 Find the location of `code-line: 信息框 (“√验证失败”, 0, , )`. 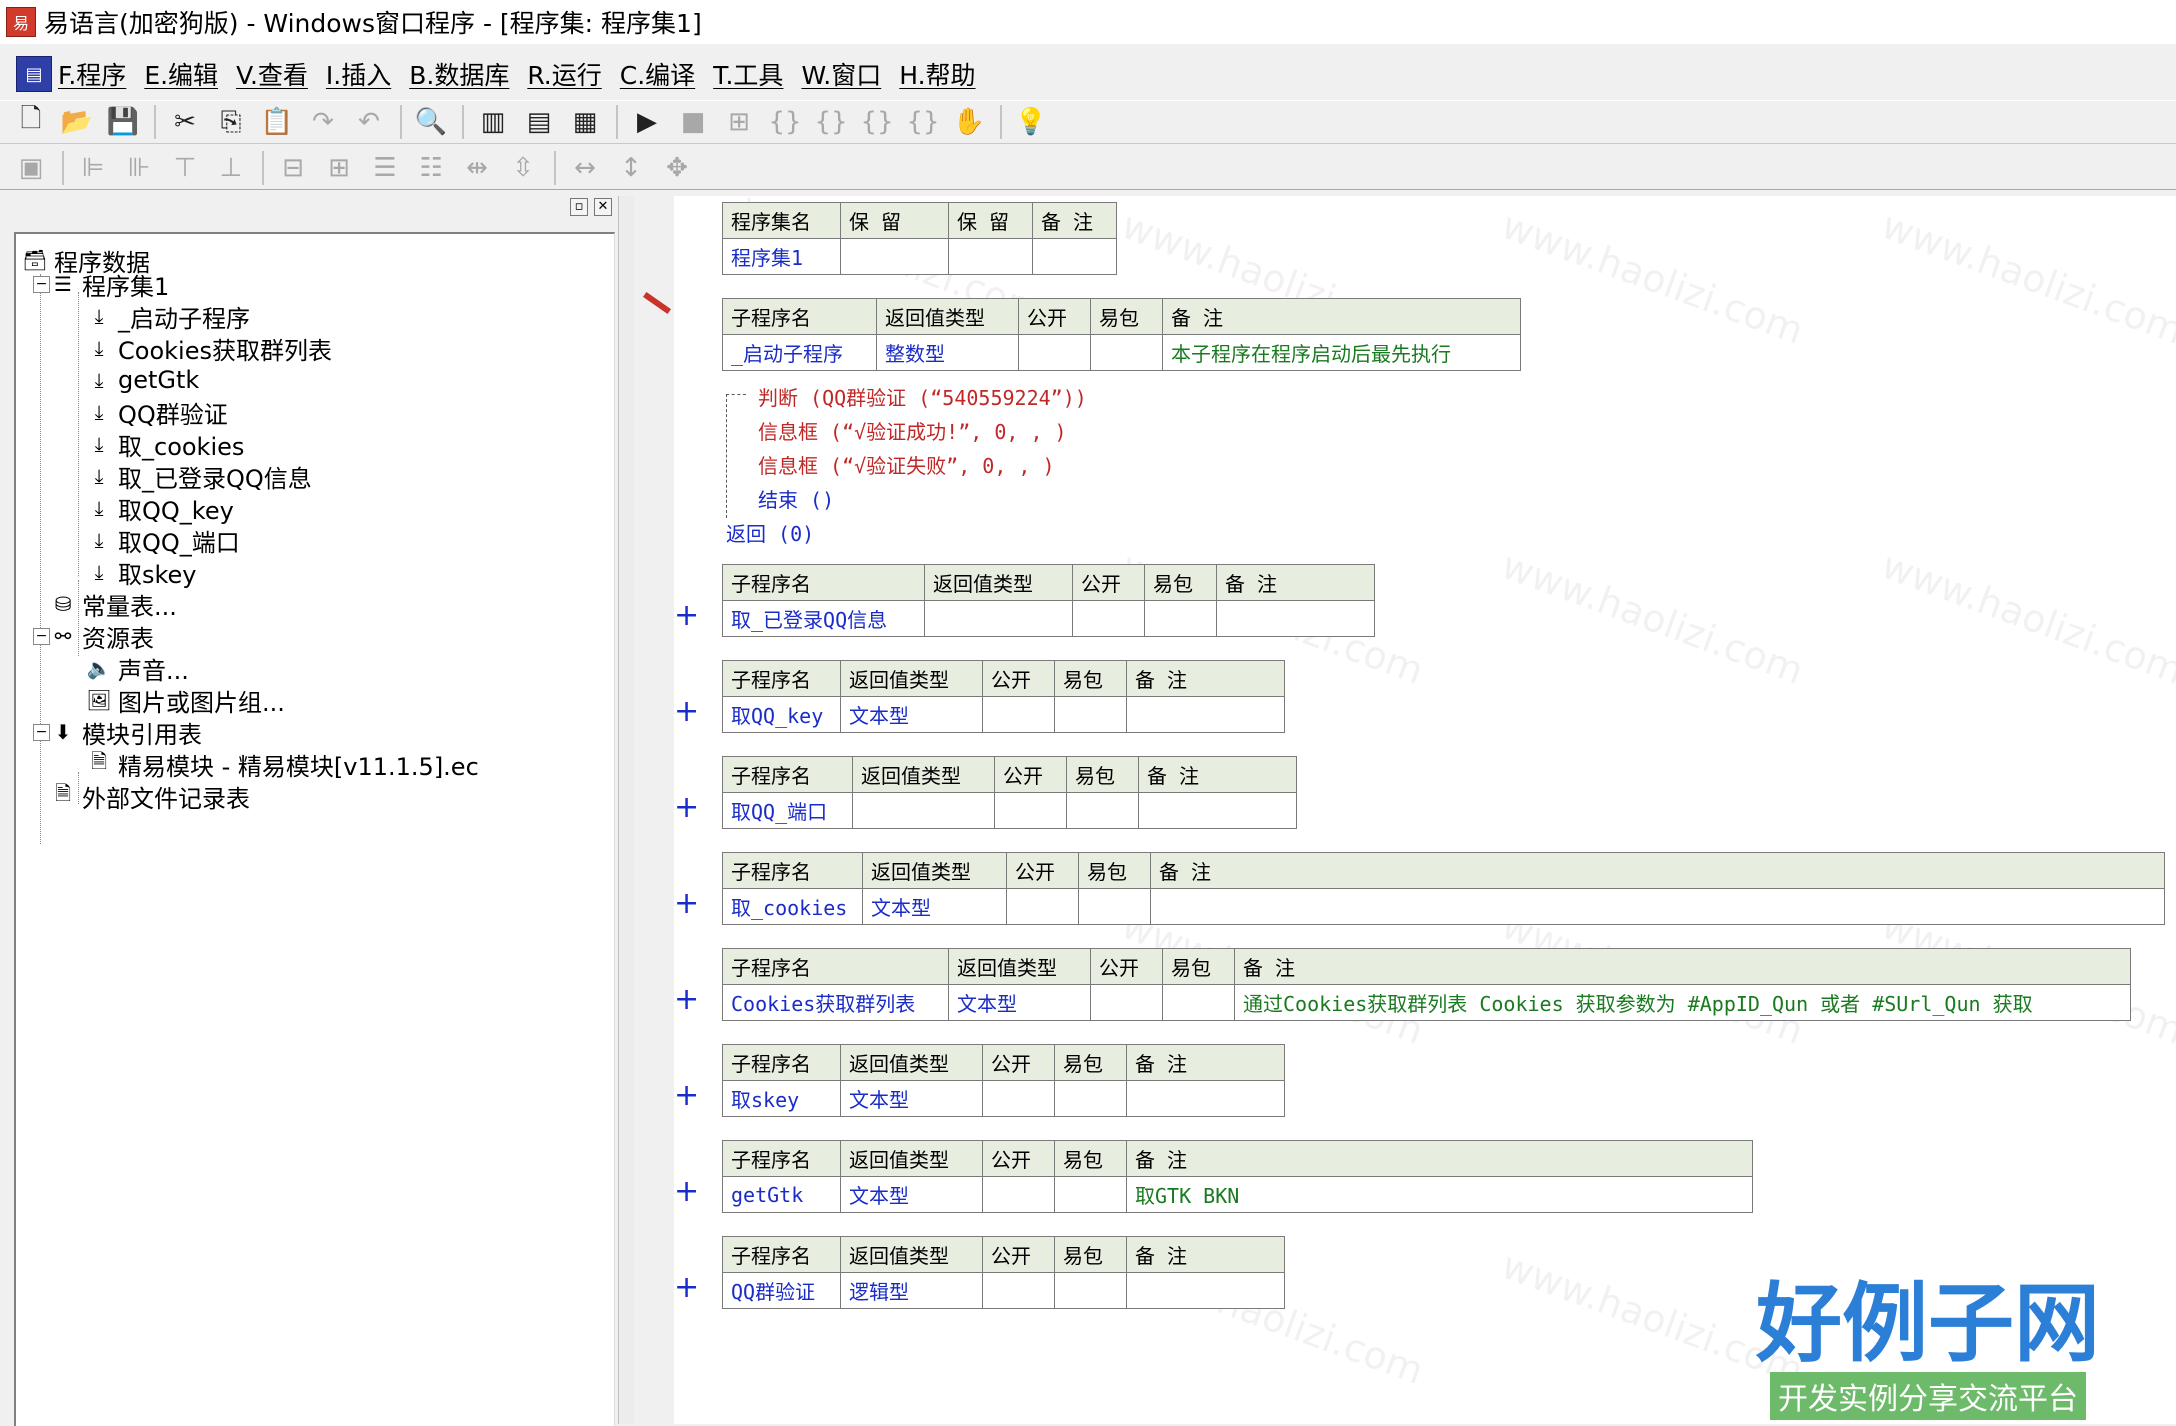

code-line: 信息框 (“√验证失败”, 0, , ) is located at coordinates (906, 464).